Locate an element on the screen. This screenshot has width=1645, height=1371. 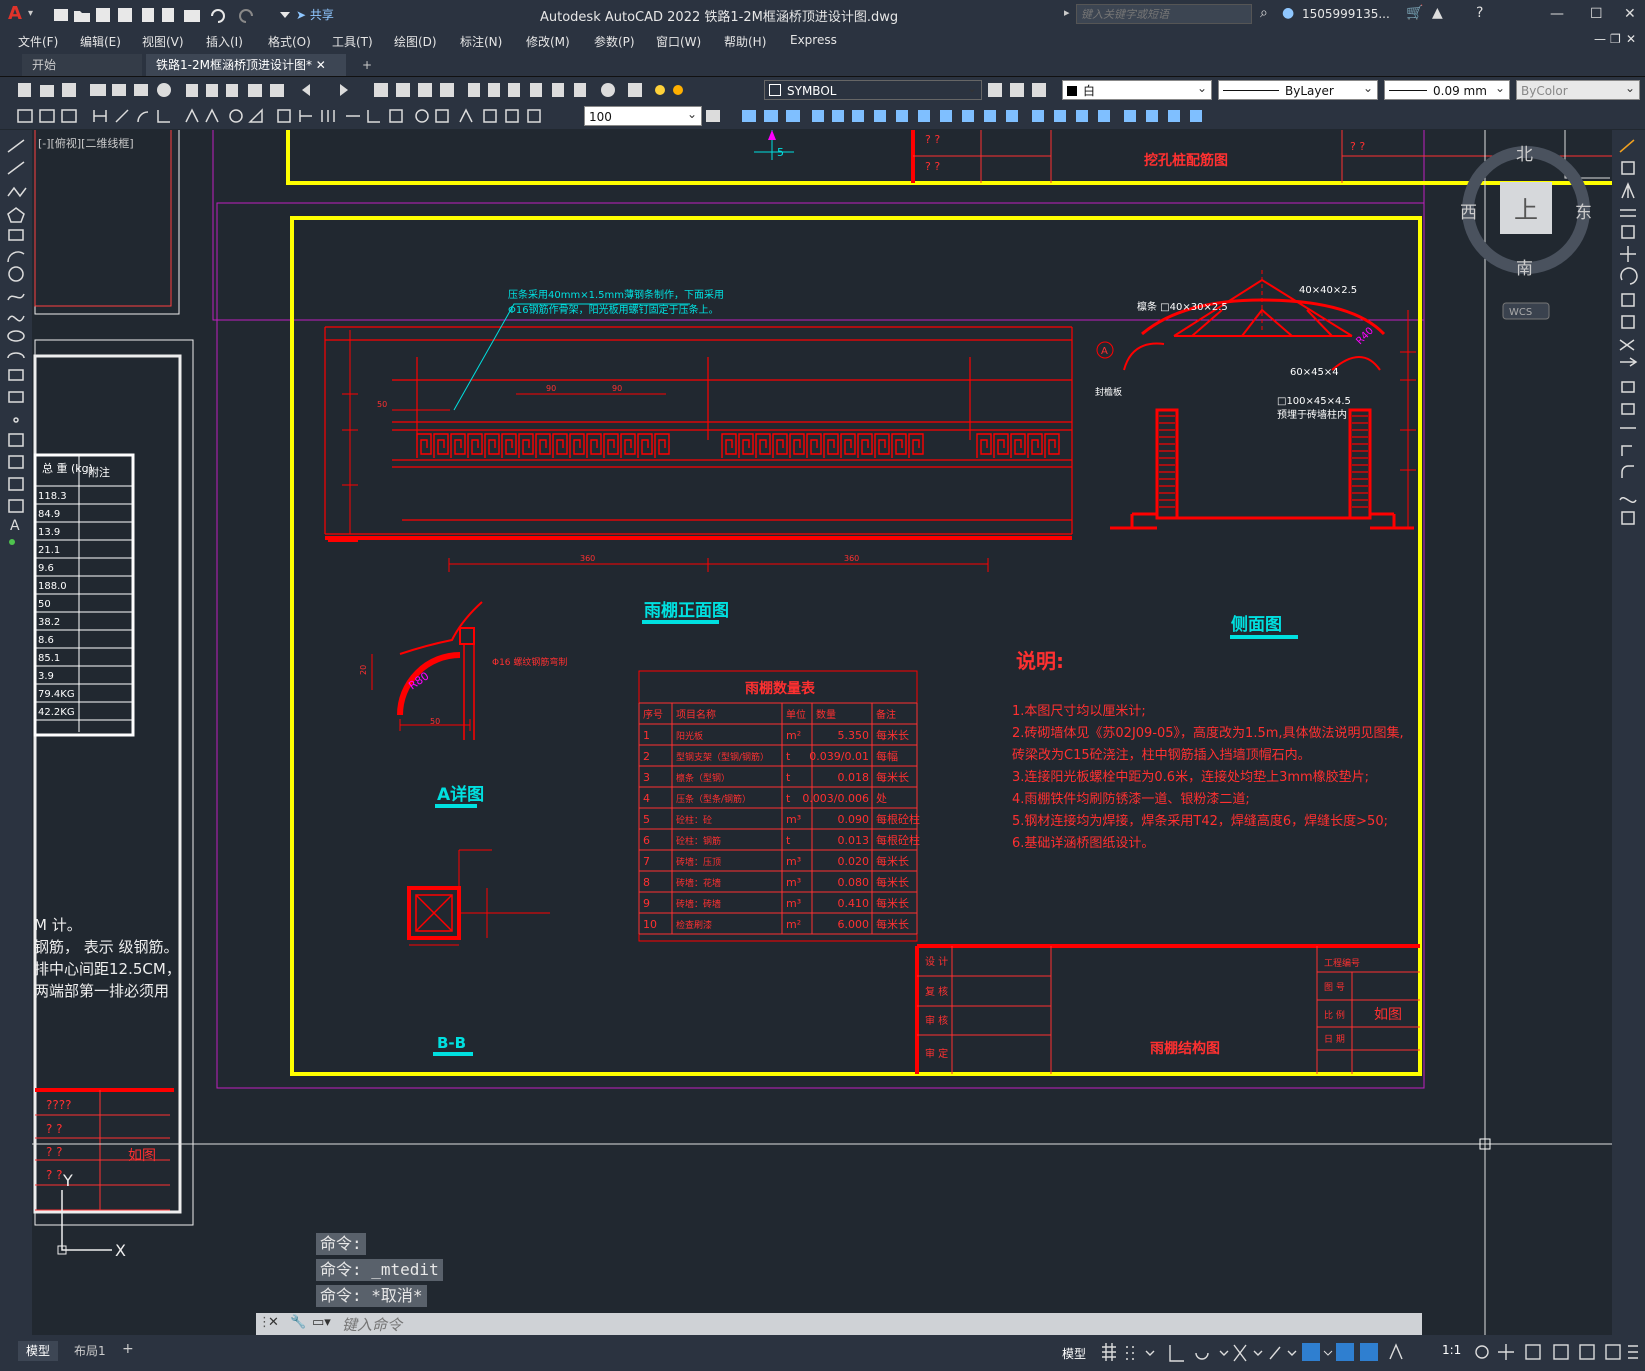
offset-icon is located at coordinates (1628, 213).